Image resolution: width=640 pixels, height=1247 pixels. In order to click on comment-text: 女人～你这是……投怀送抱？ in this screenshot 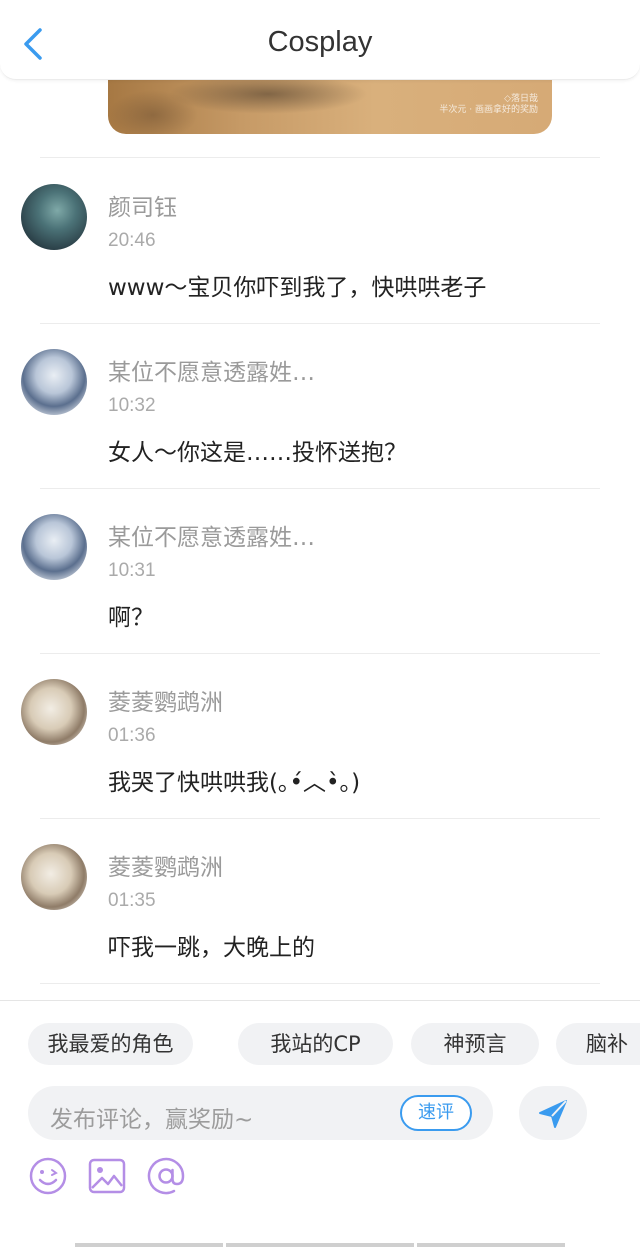, I will do `click(257, 450)`.